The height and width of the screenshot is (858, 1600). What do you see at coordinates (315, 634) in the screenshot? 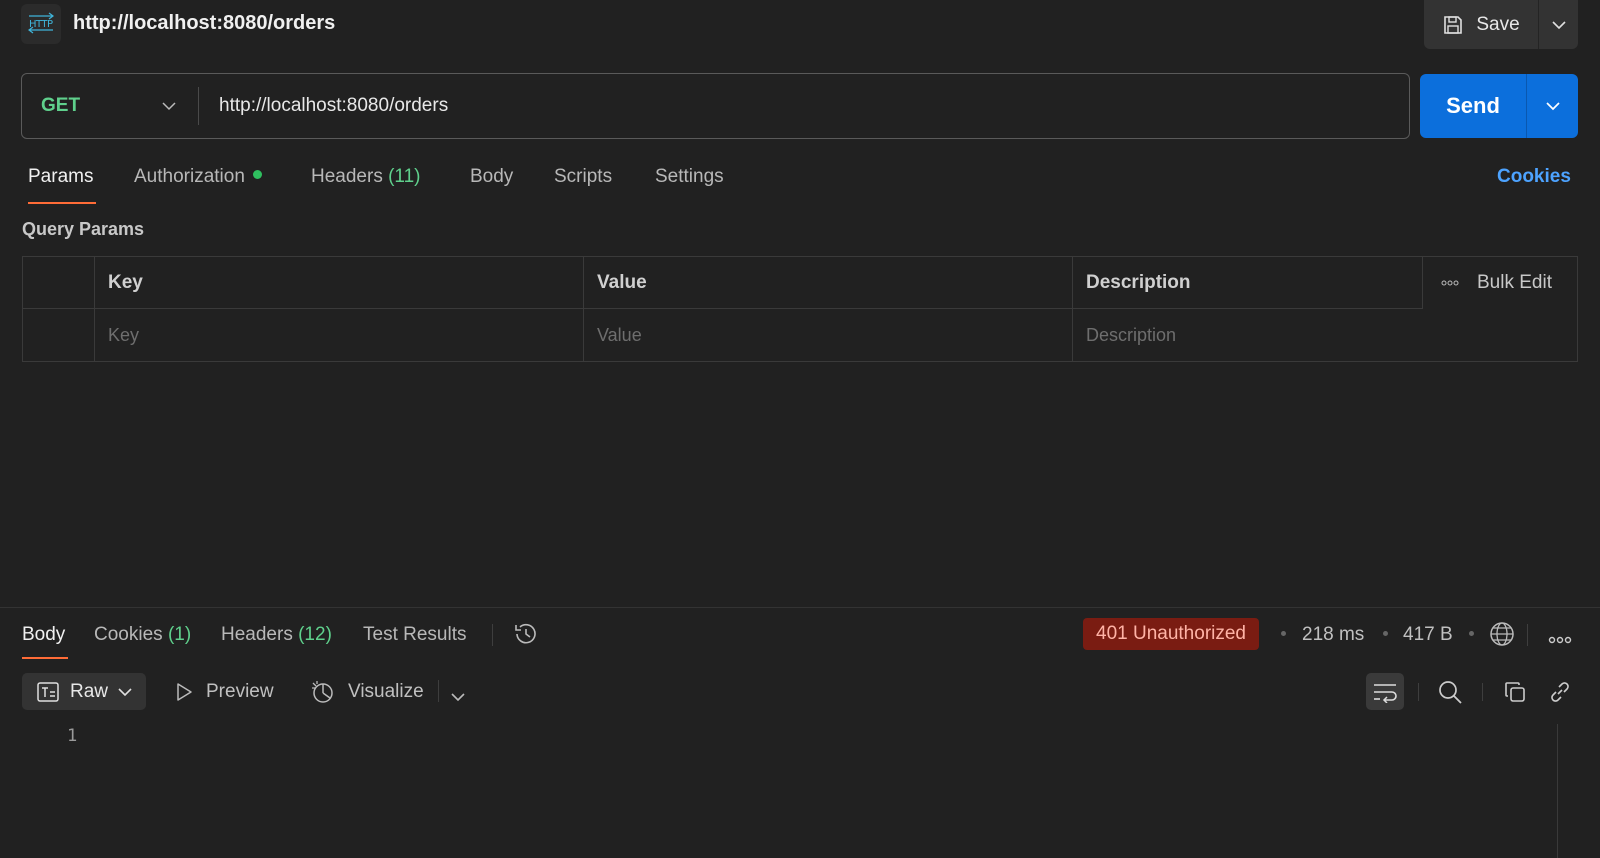
I see `response-tab-headers-count: (12)` at bounding box center [315, 634].